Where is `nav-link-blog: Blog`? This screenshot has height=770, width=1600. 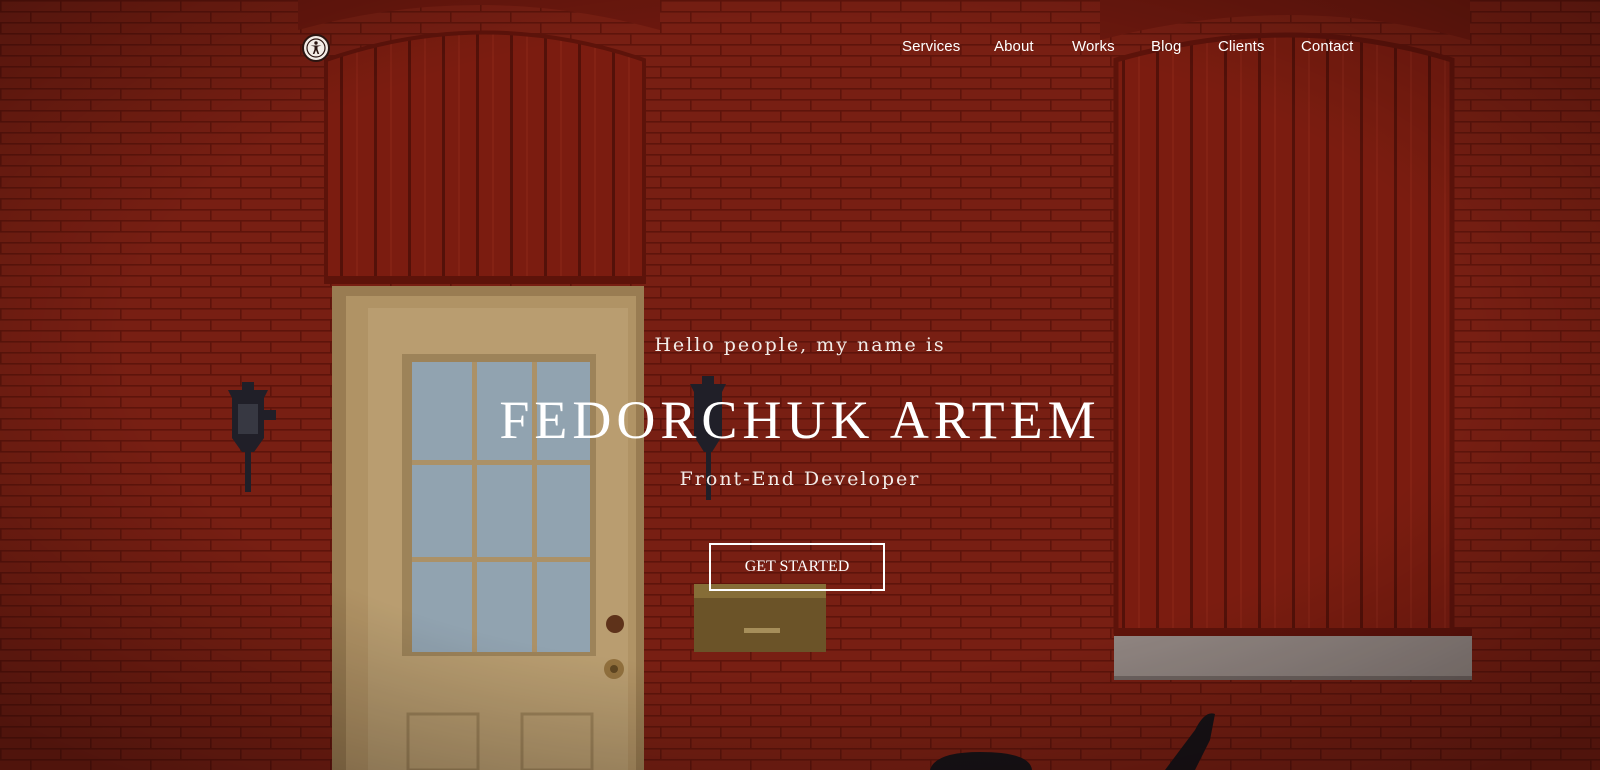
nav-link-blog: Blog is located at coordinates (1166, 46).